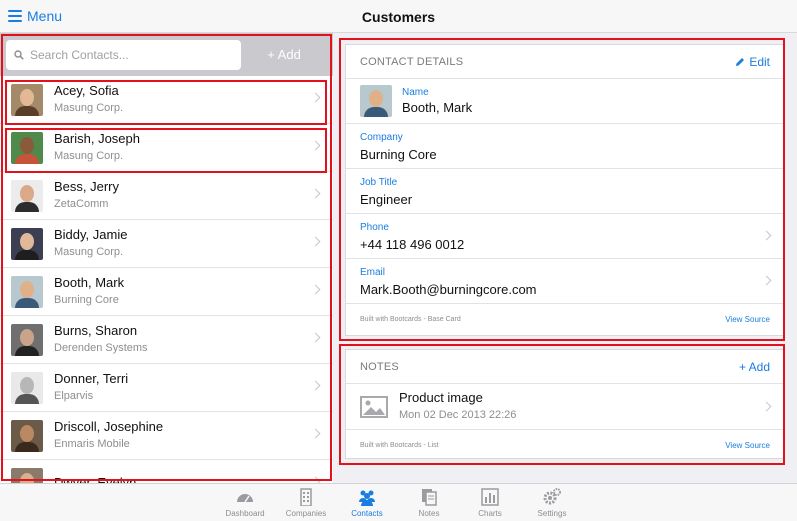 Image resolution: width=797 pixels, height=521 pixels. What do you see at coordinates (490, 513) in the screenshot?
I see `tab-label: Charts` at bounding box center [490, 513].